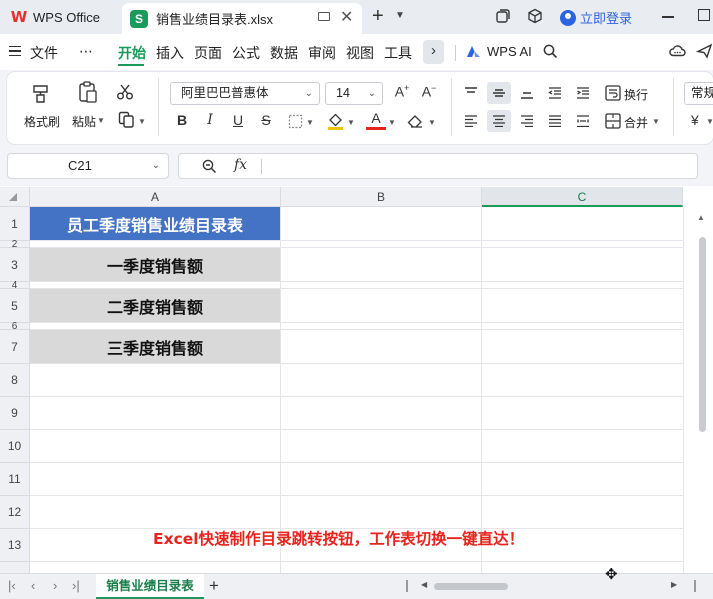 The width and height of the screenshot is (713, 599). What do you see at coordinates (402, 91) in the screenshot?
I see `increase-font-icon: A+` at bounding box center [402, 91].